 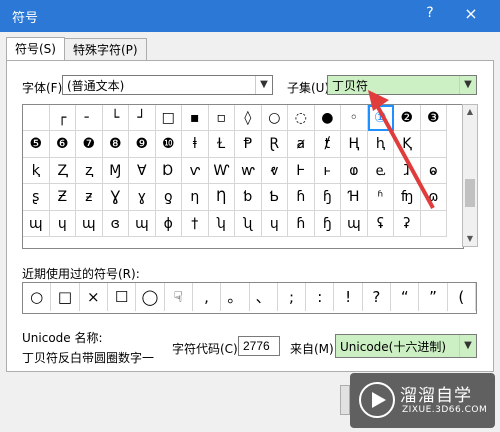 I want to click on symbol-cell: Ⱨ, so click(x=354, y=144).